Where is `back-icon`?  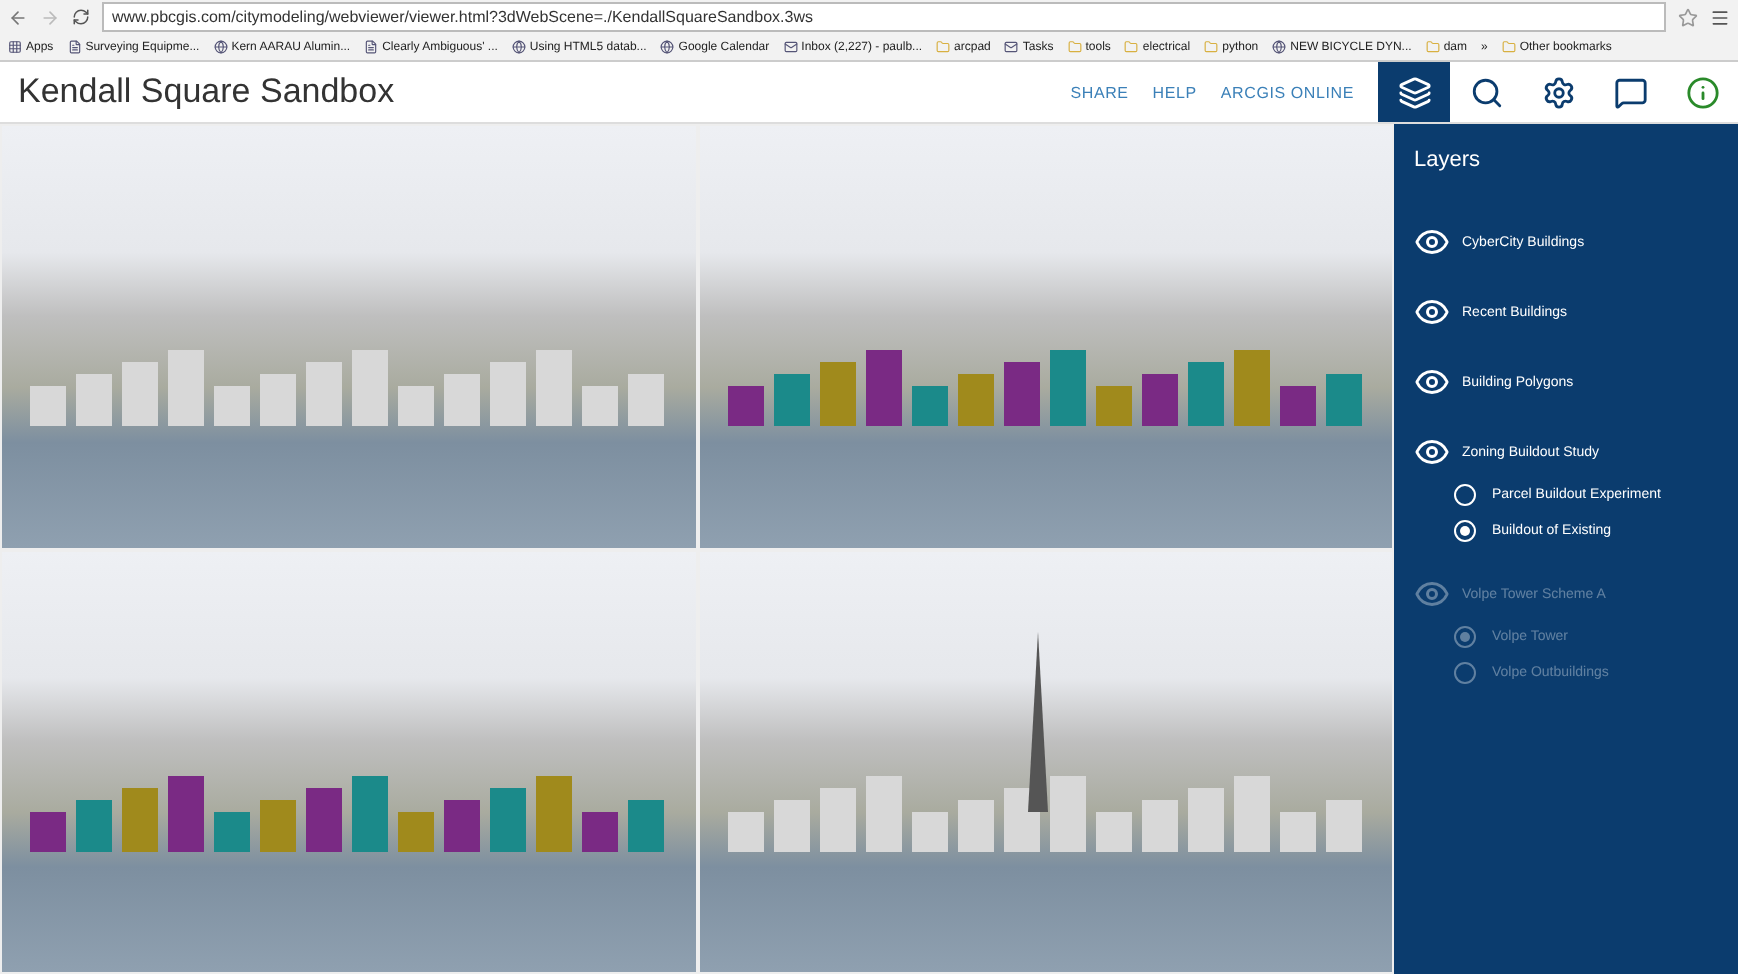
back-icon is located at coordinates (18, 17).